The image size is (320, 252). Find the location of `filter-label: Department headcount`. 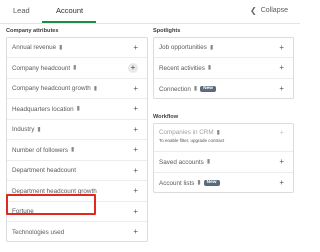

filter-label: Department headcount is located at coordinates (44, 170).